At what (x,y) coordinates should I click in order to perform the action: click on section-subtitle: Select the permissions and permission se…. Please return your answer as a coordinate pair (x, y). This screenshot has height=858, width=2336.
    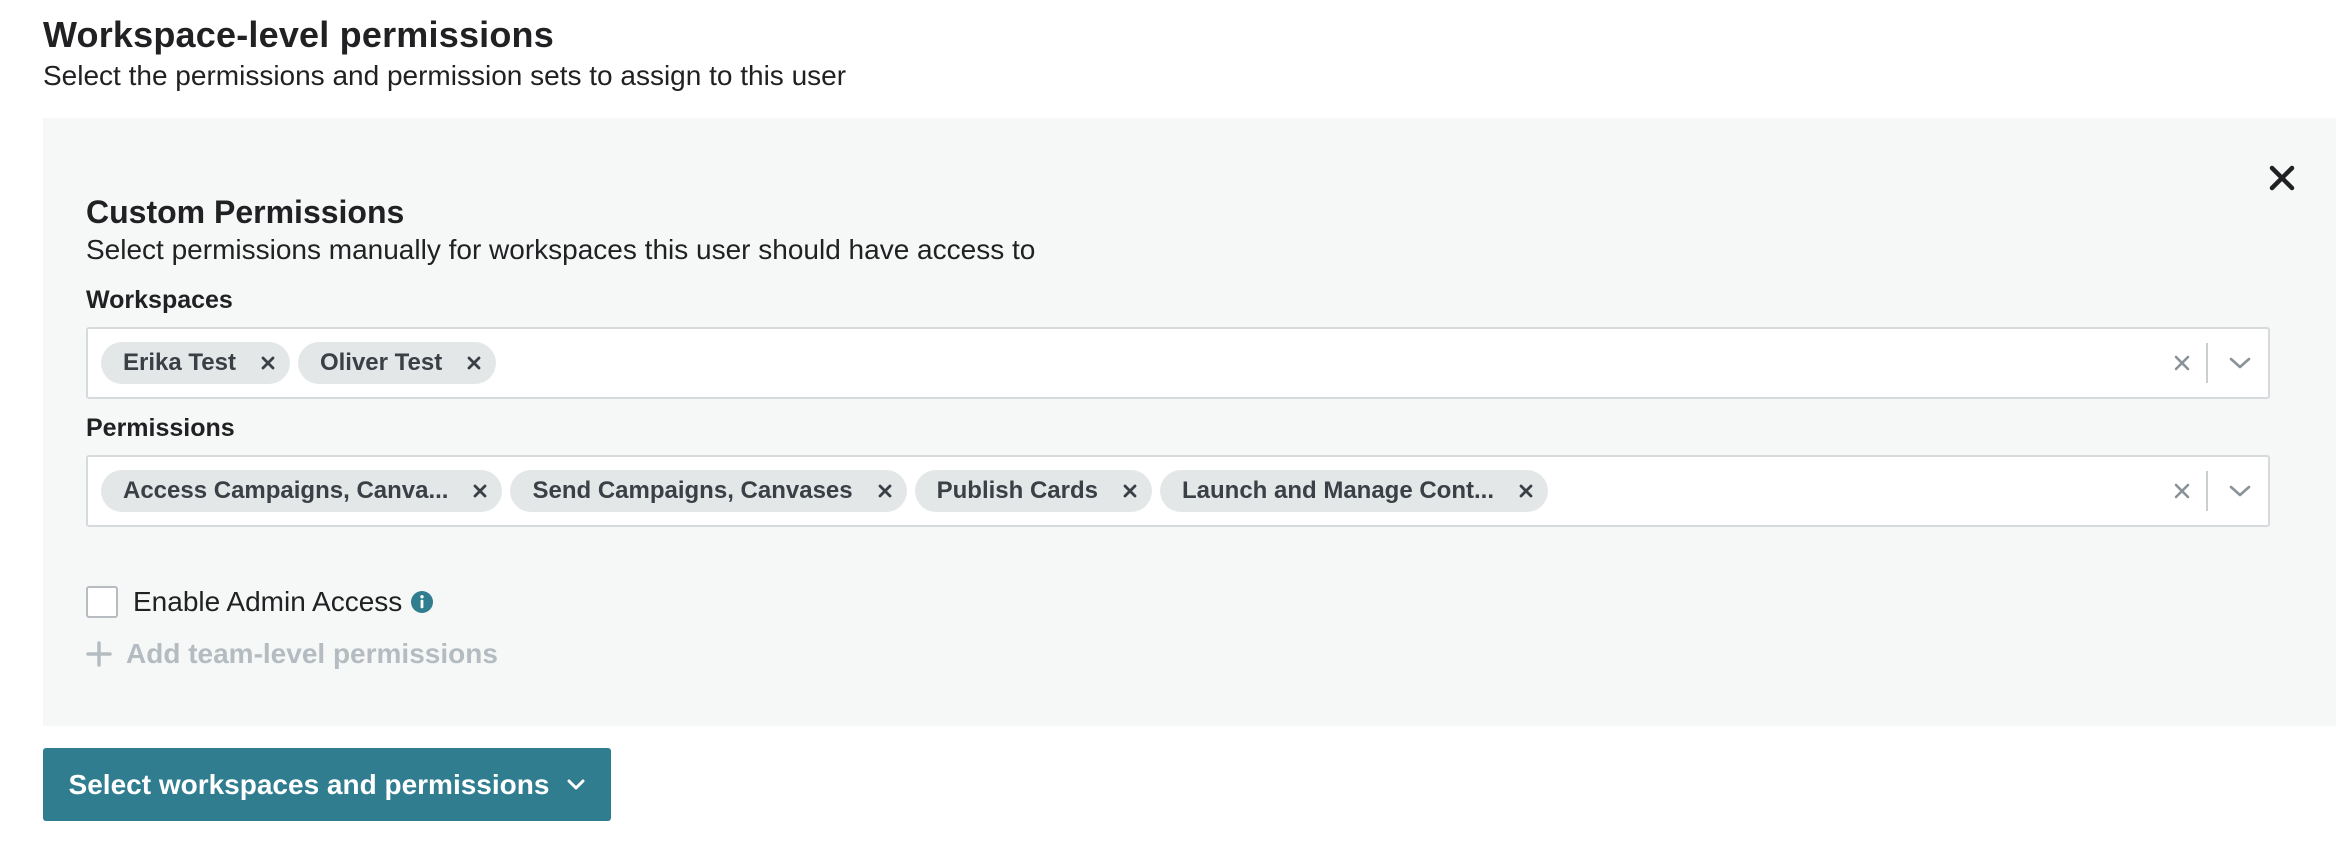
    Looking at the image, I should click on (445, 75).